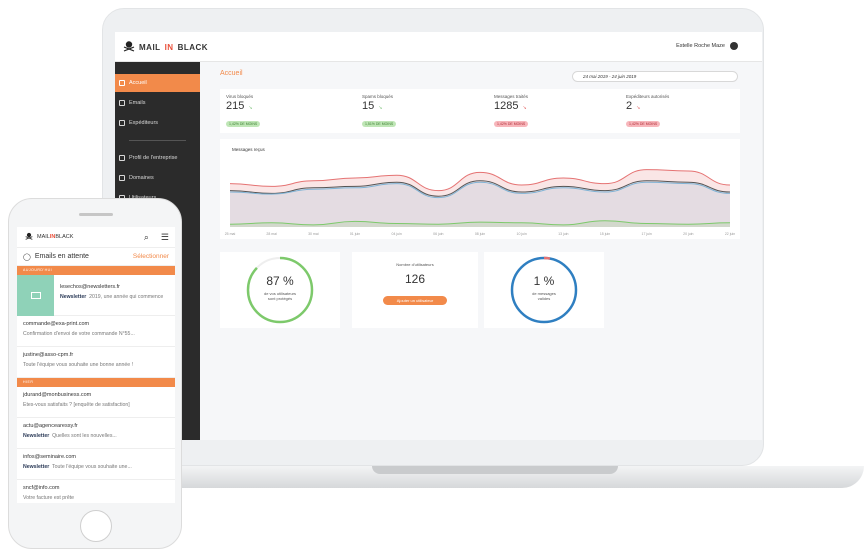 The image size is (864, 550). I want to click on stat-label: Spams bloqués, so click(378, 96).